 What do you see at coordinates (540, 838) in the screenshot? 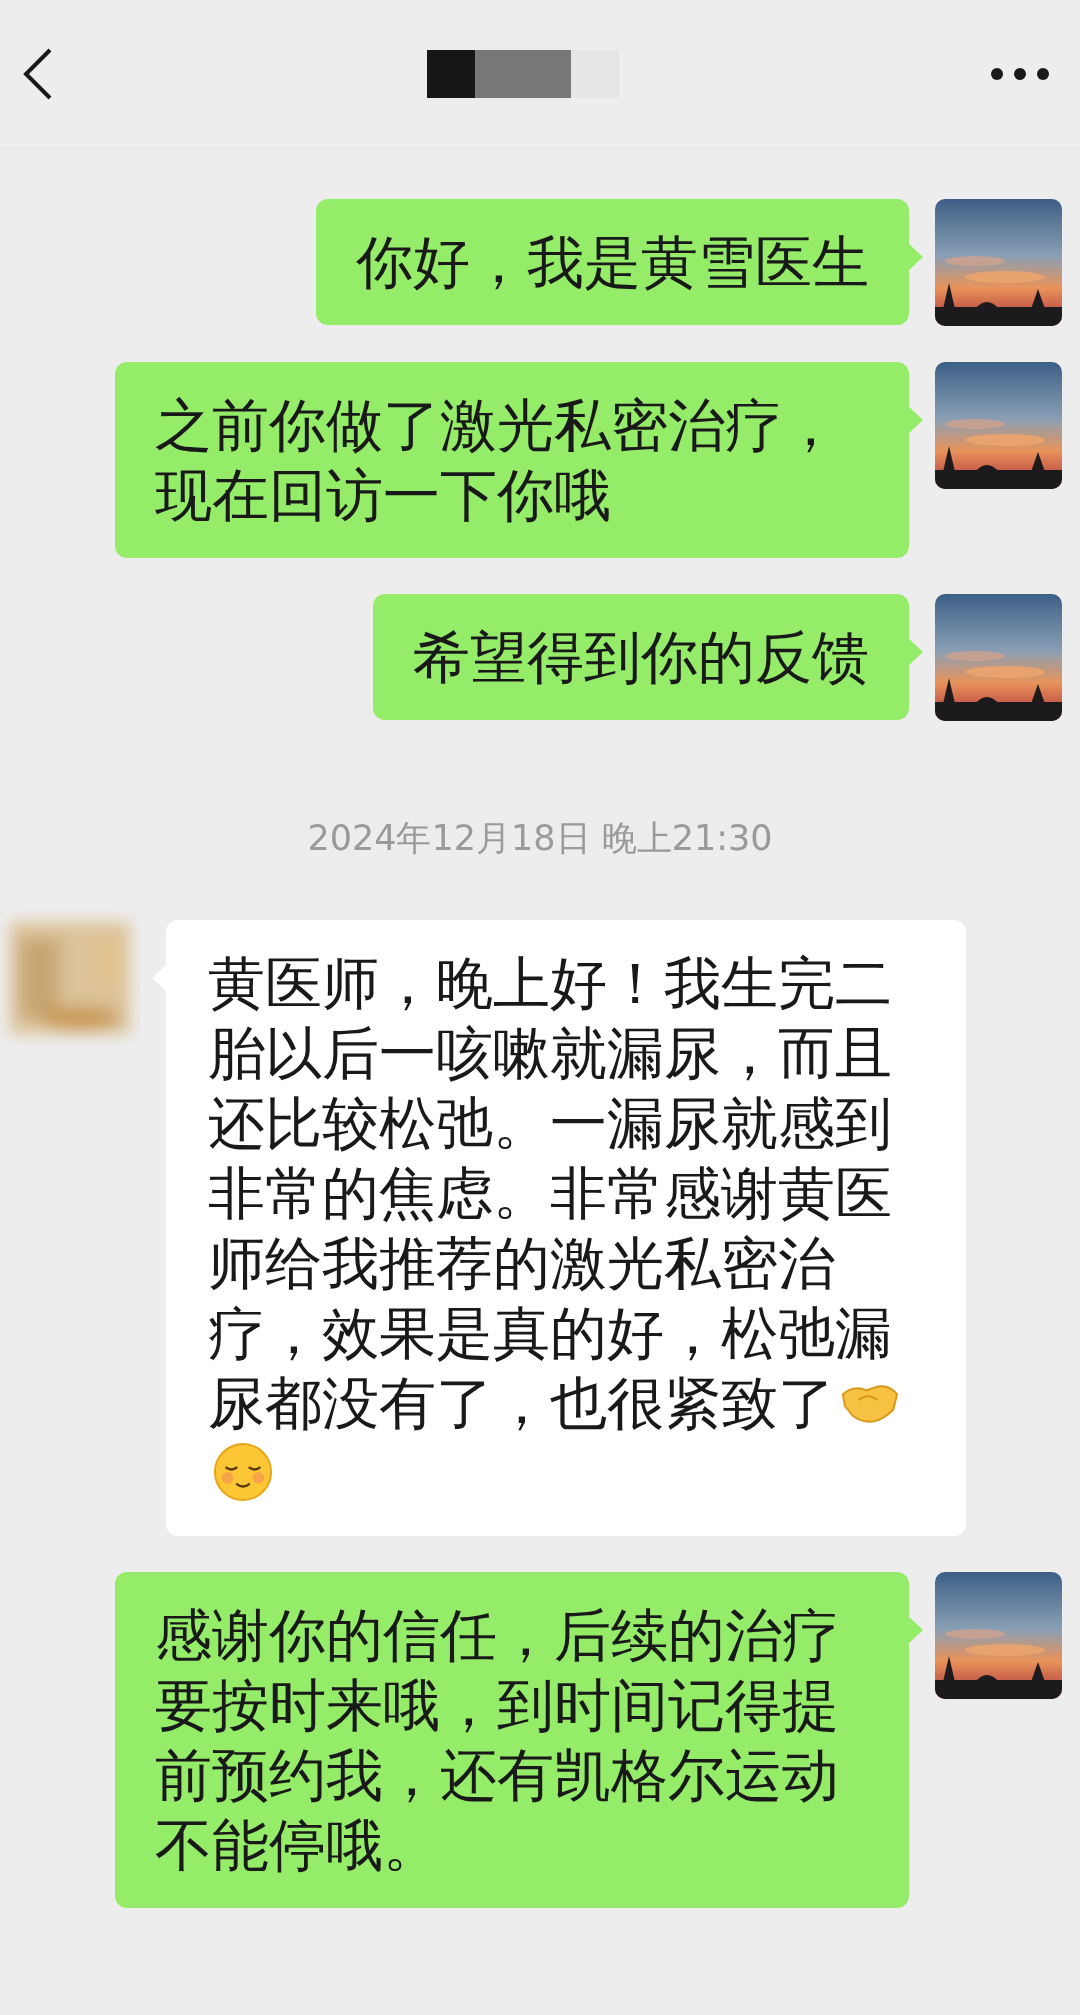
I see `message-timestamp: 2024年12月18日 晚上21:30` at bounding box center [540, 838].